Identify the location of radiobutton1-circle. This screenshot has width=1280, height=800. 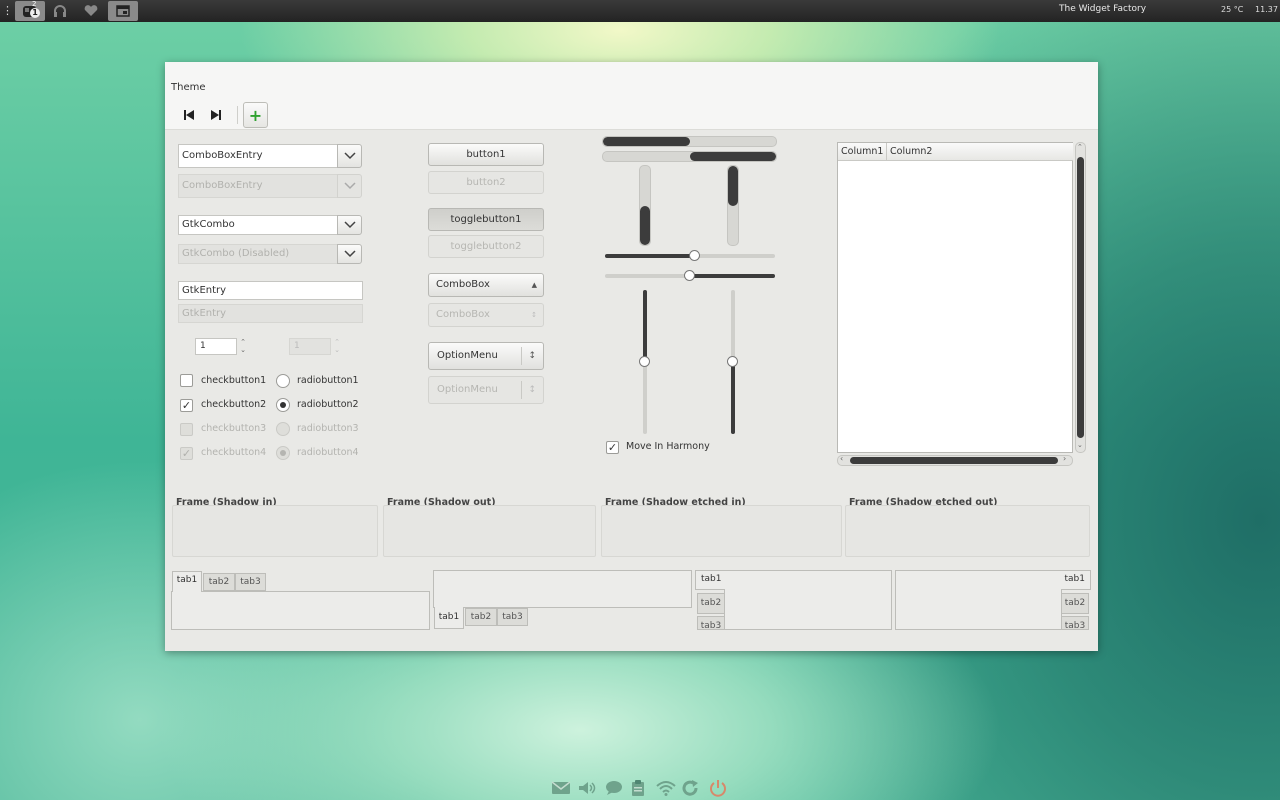
(283, 381).